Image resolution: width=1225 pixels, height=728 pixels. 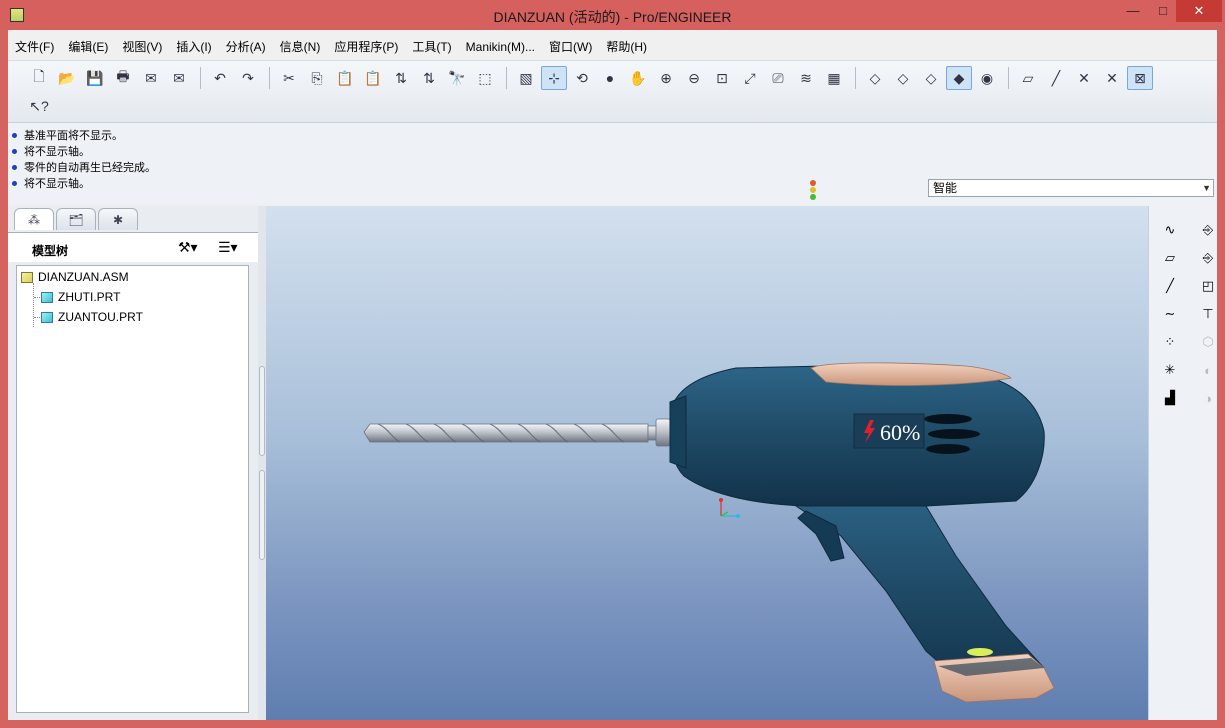 What do you see at coordinates (123, 78) in the screenshot?
I see `print-icon: 🖶` at bounding box center [123, 78].